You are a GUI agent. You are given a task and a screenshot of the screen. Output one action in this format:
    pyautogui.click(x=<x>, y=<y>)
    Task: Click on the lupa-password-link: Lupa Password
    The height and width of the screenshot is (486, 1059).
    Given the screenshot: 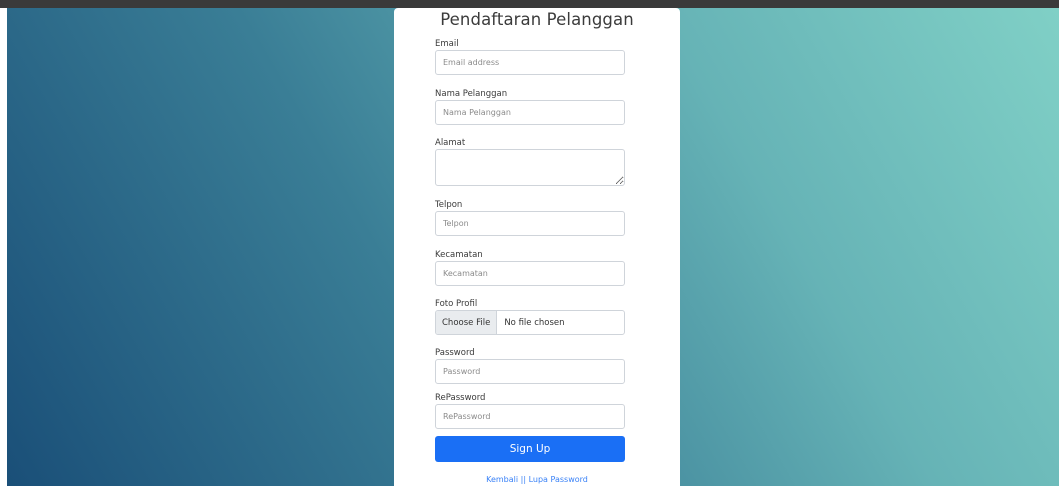 What is the action you would take?
    pyautogui.click(x=558, y=479)
    